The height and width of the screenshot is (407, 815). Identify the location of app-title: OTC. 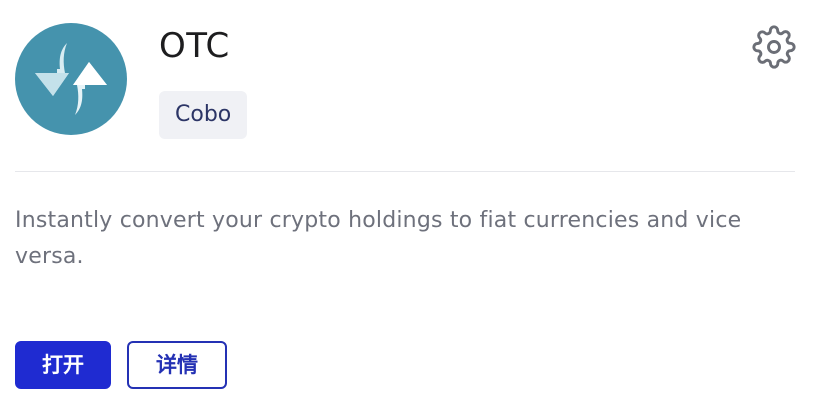
(194, 46).